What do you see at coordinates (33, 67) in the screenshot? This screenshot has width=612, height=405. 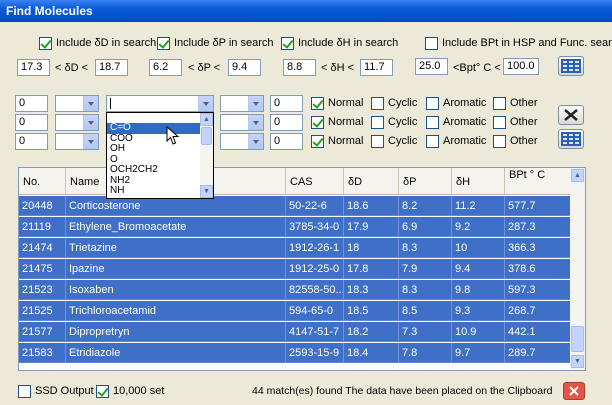 I see `d-min-input: 17.3` at bounding box center [33, 67].